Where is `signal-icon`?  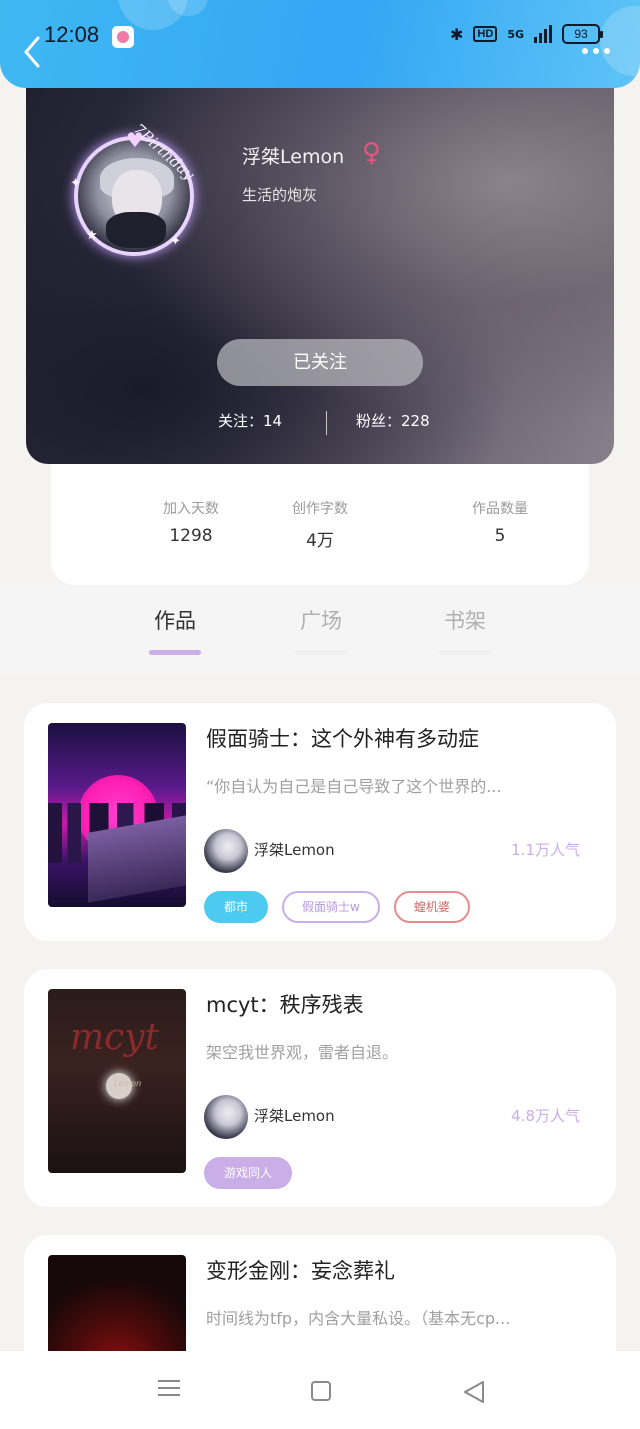 signal-icon is located at coordinates (543, 34).